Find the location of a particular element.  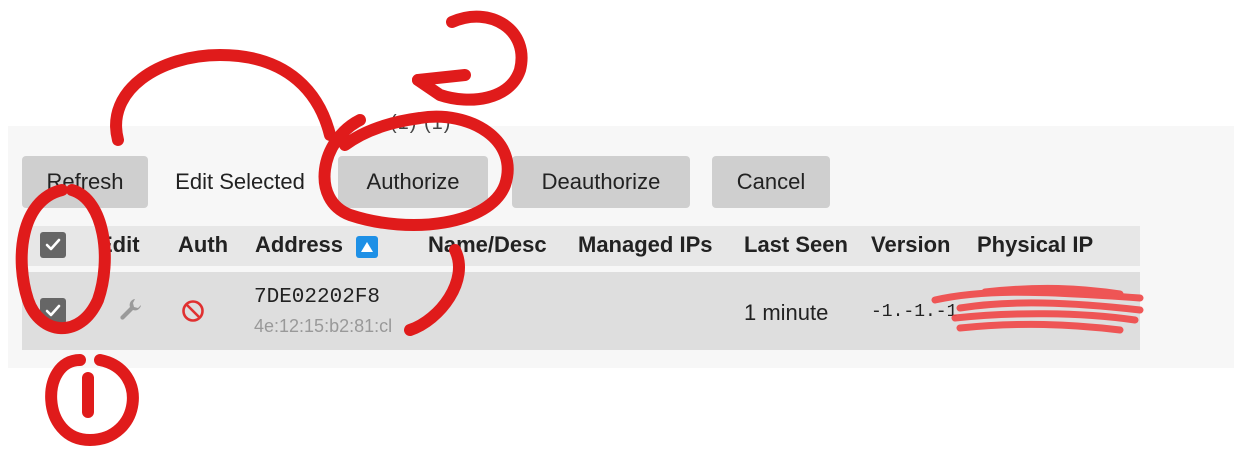

not-authorized-icon is located at coordinates (193, 313).